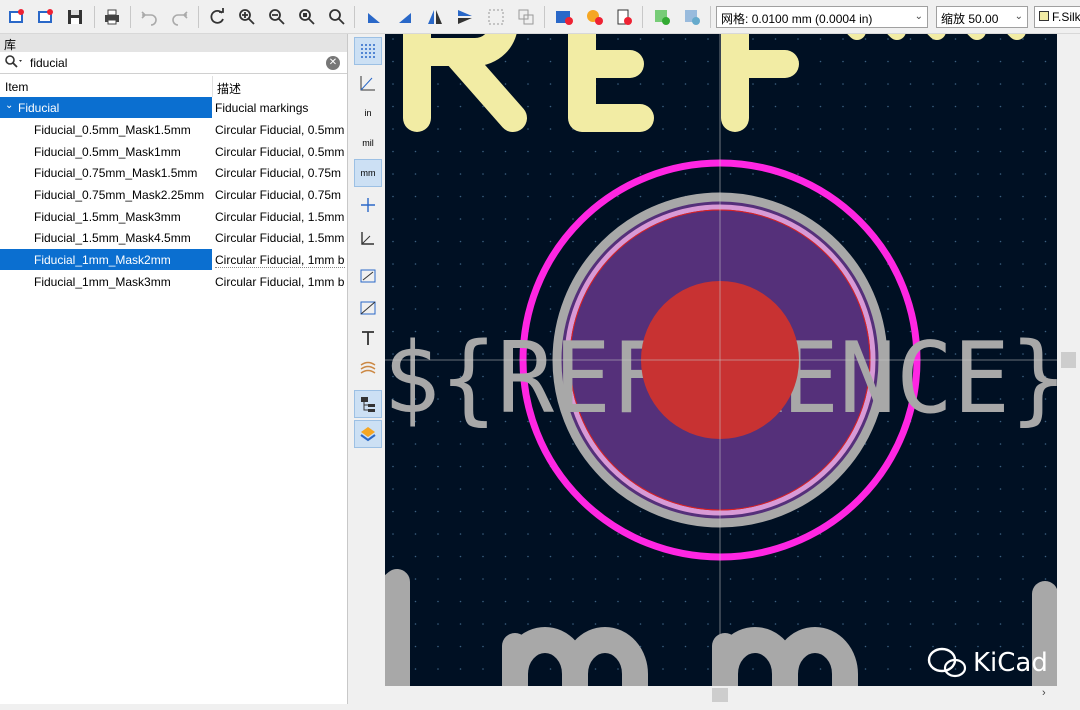 The height and width of the screenshot is (710, 1080). What do you see at coordinates (970, 19) in the screenshot?
I see `zoom-value: 缩放 50.00` at bounding box center [970, 19].